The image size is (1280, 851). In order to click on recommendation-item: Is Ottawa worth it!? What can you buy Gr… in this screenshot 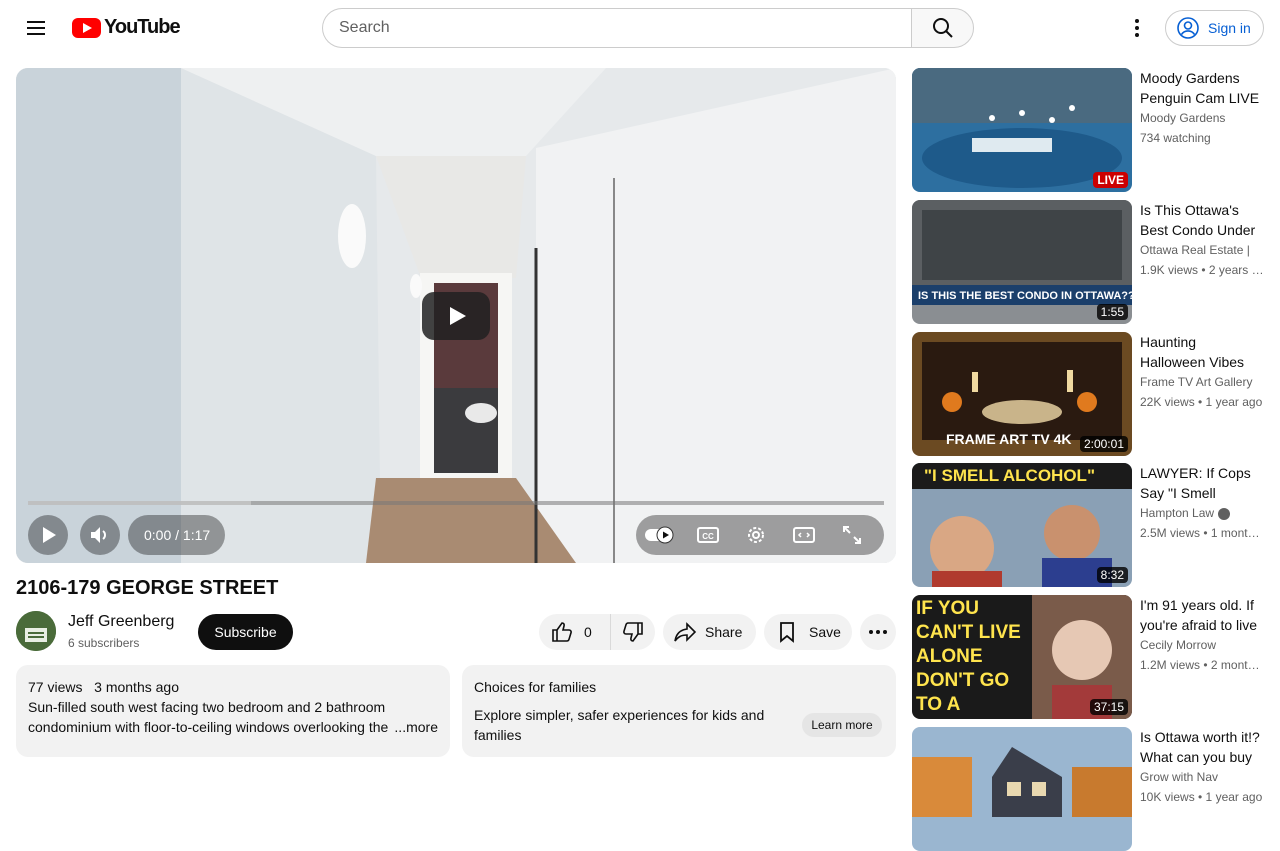, I will do `click(1092, 789)`.